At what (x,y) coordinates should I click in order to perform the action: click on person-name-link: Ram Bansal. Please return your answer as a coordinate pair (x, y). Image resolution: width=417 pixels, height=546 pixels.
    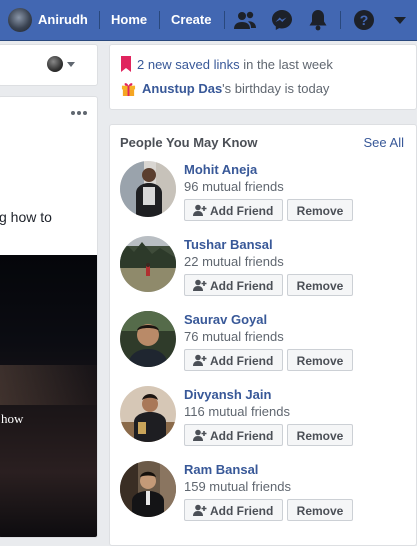
    Looking at the image, I should click on (221, 469).